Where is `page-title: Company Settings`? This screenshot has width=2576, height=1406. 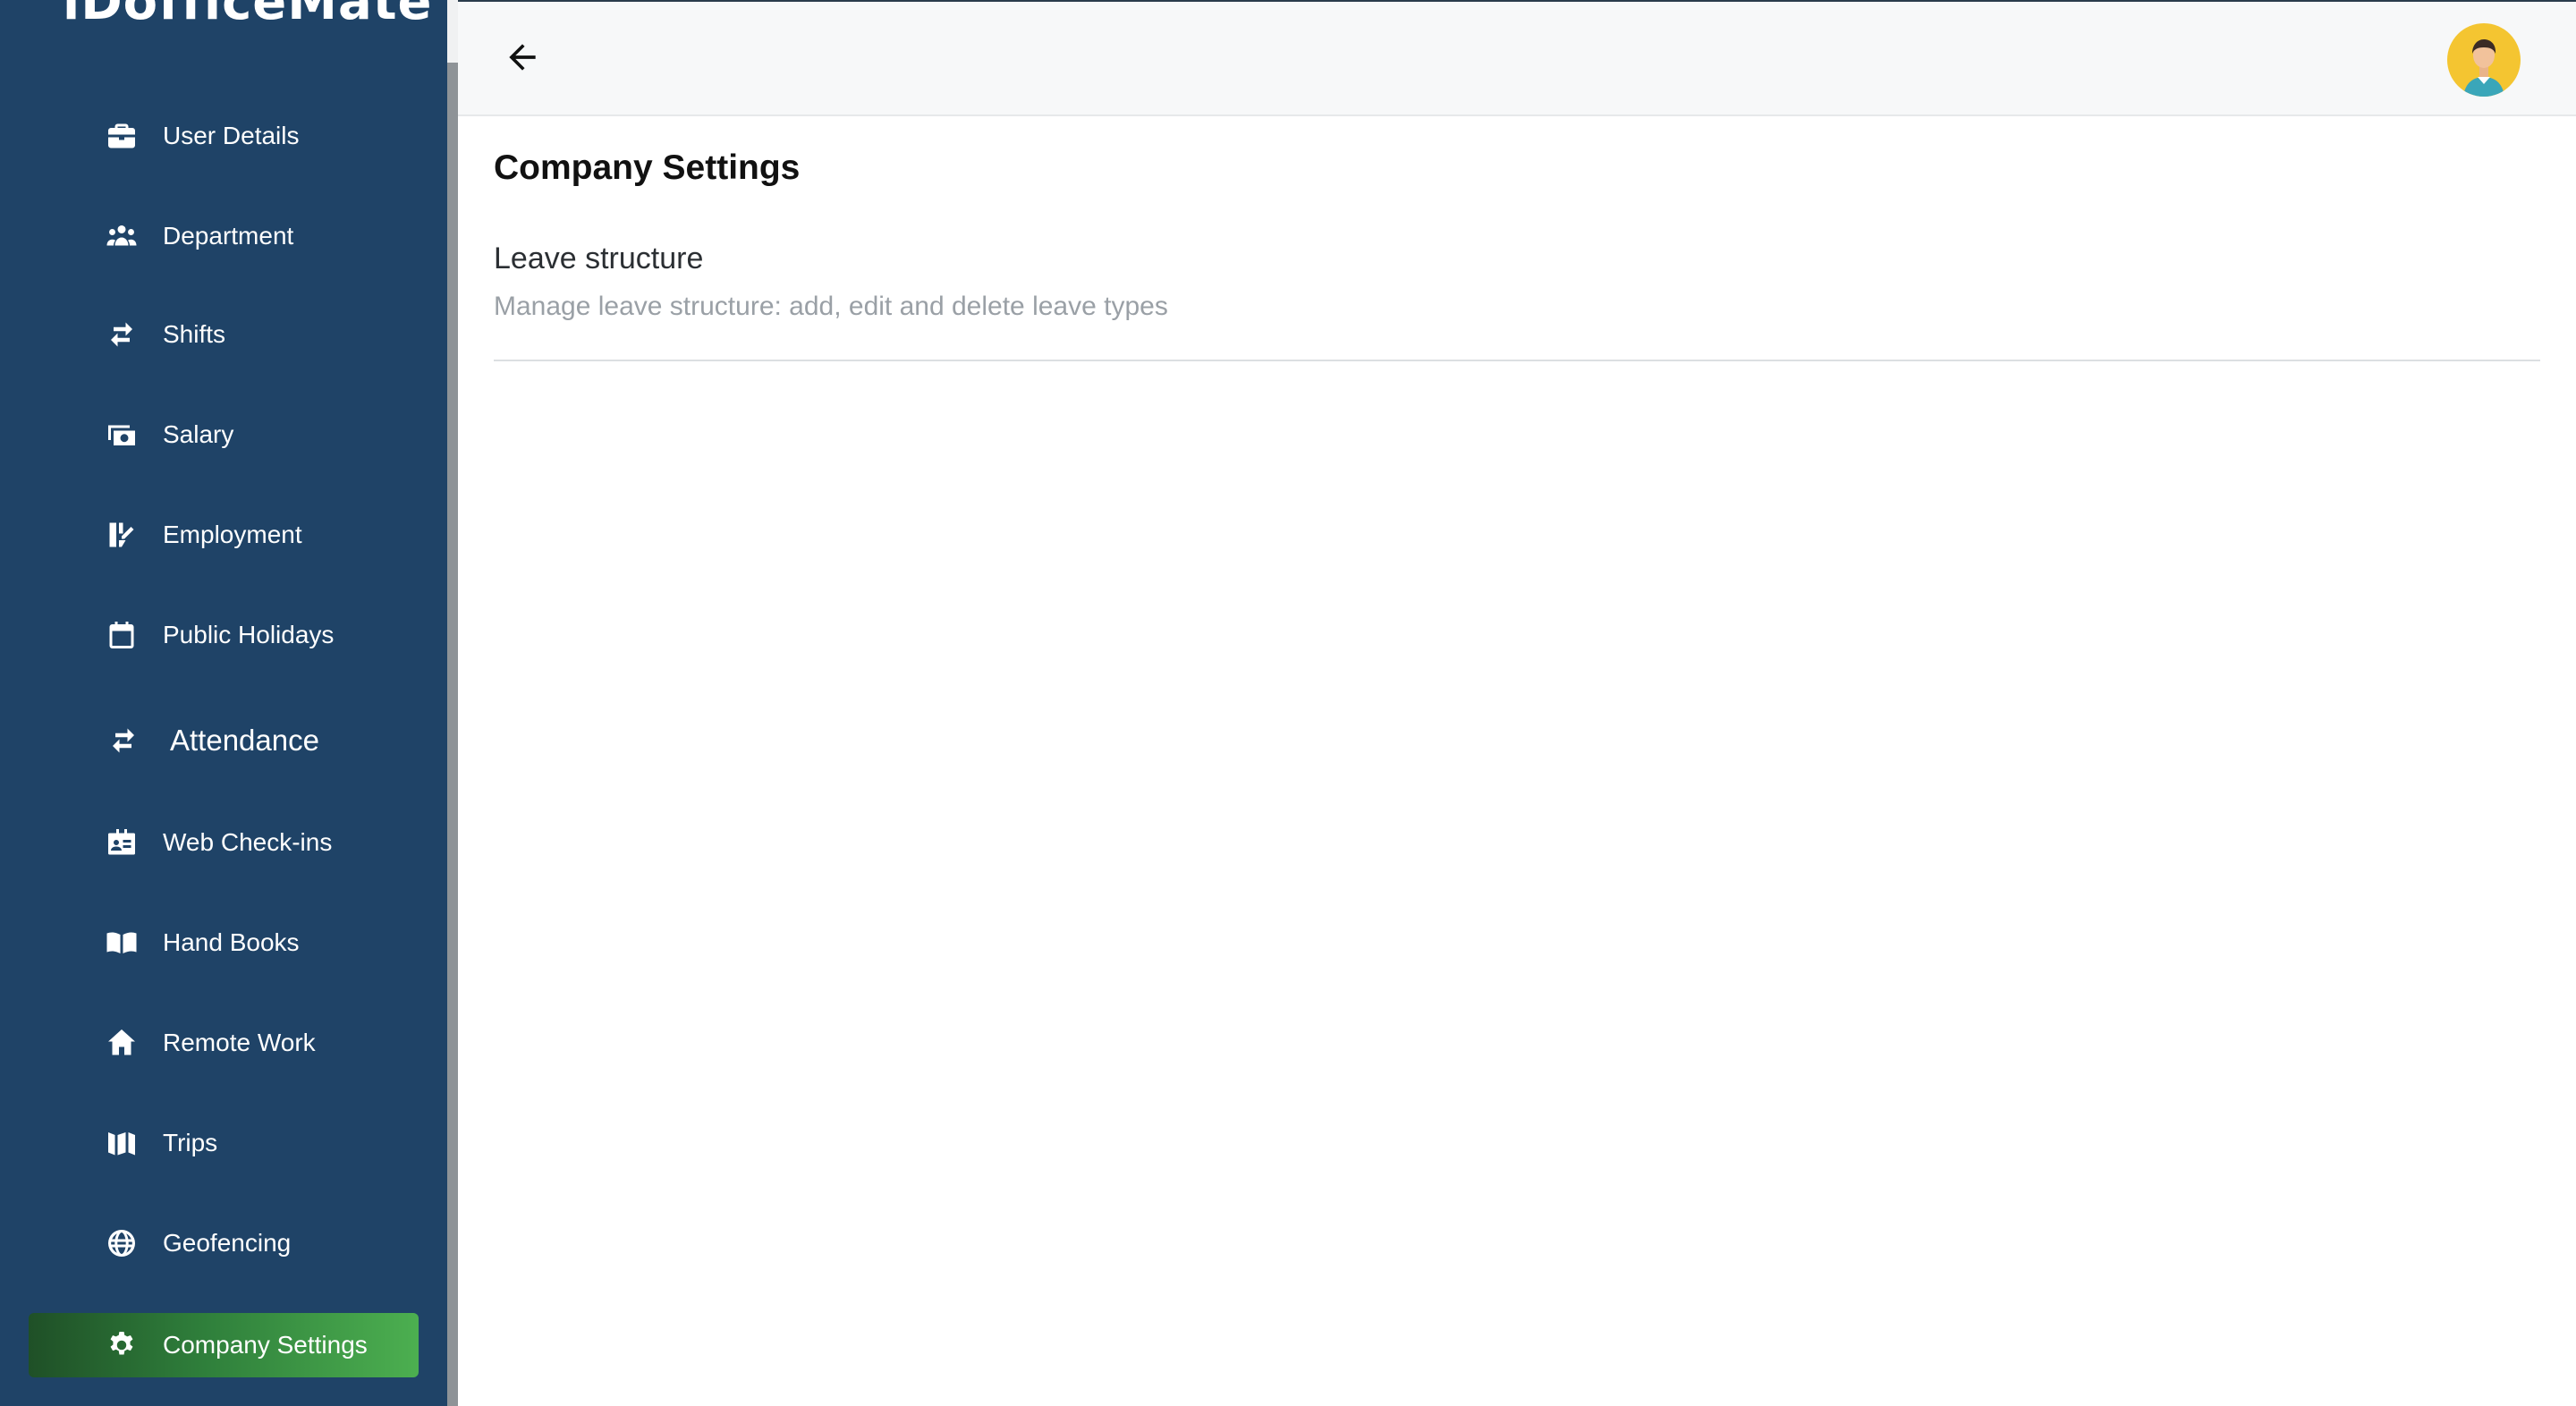 page-title: Company Settings is located at coordinates (647, 168).